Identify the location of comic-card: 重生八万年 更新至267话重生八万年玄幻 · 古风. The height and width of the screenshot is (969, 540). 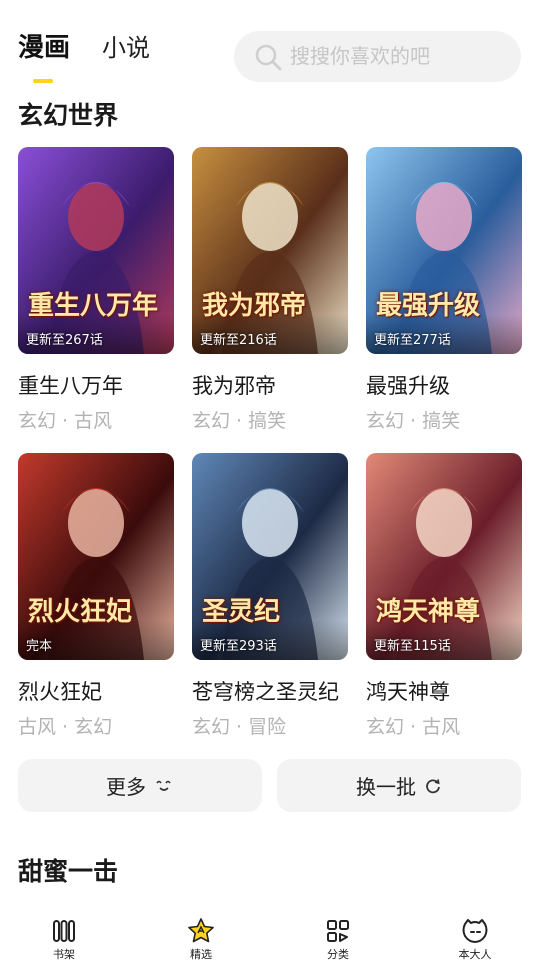
(96, 290).